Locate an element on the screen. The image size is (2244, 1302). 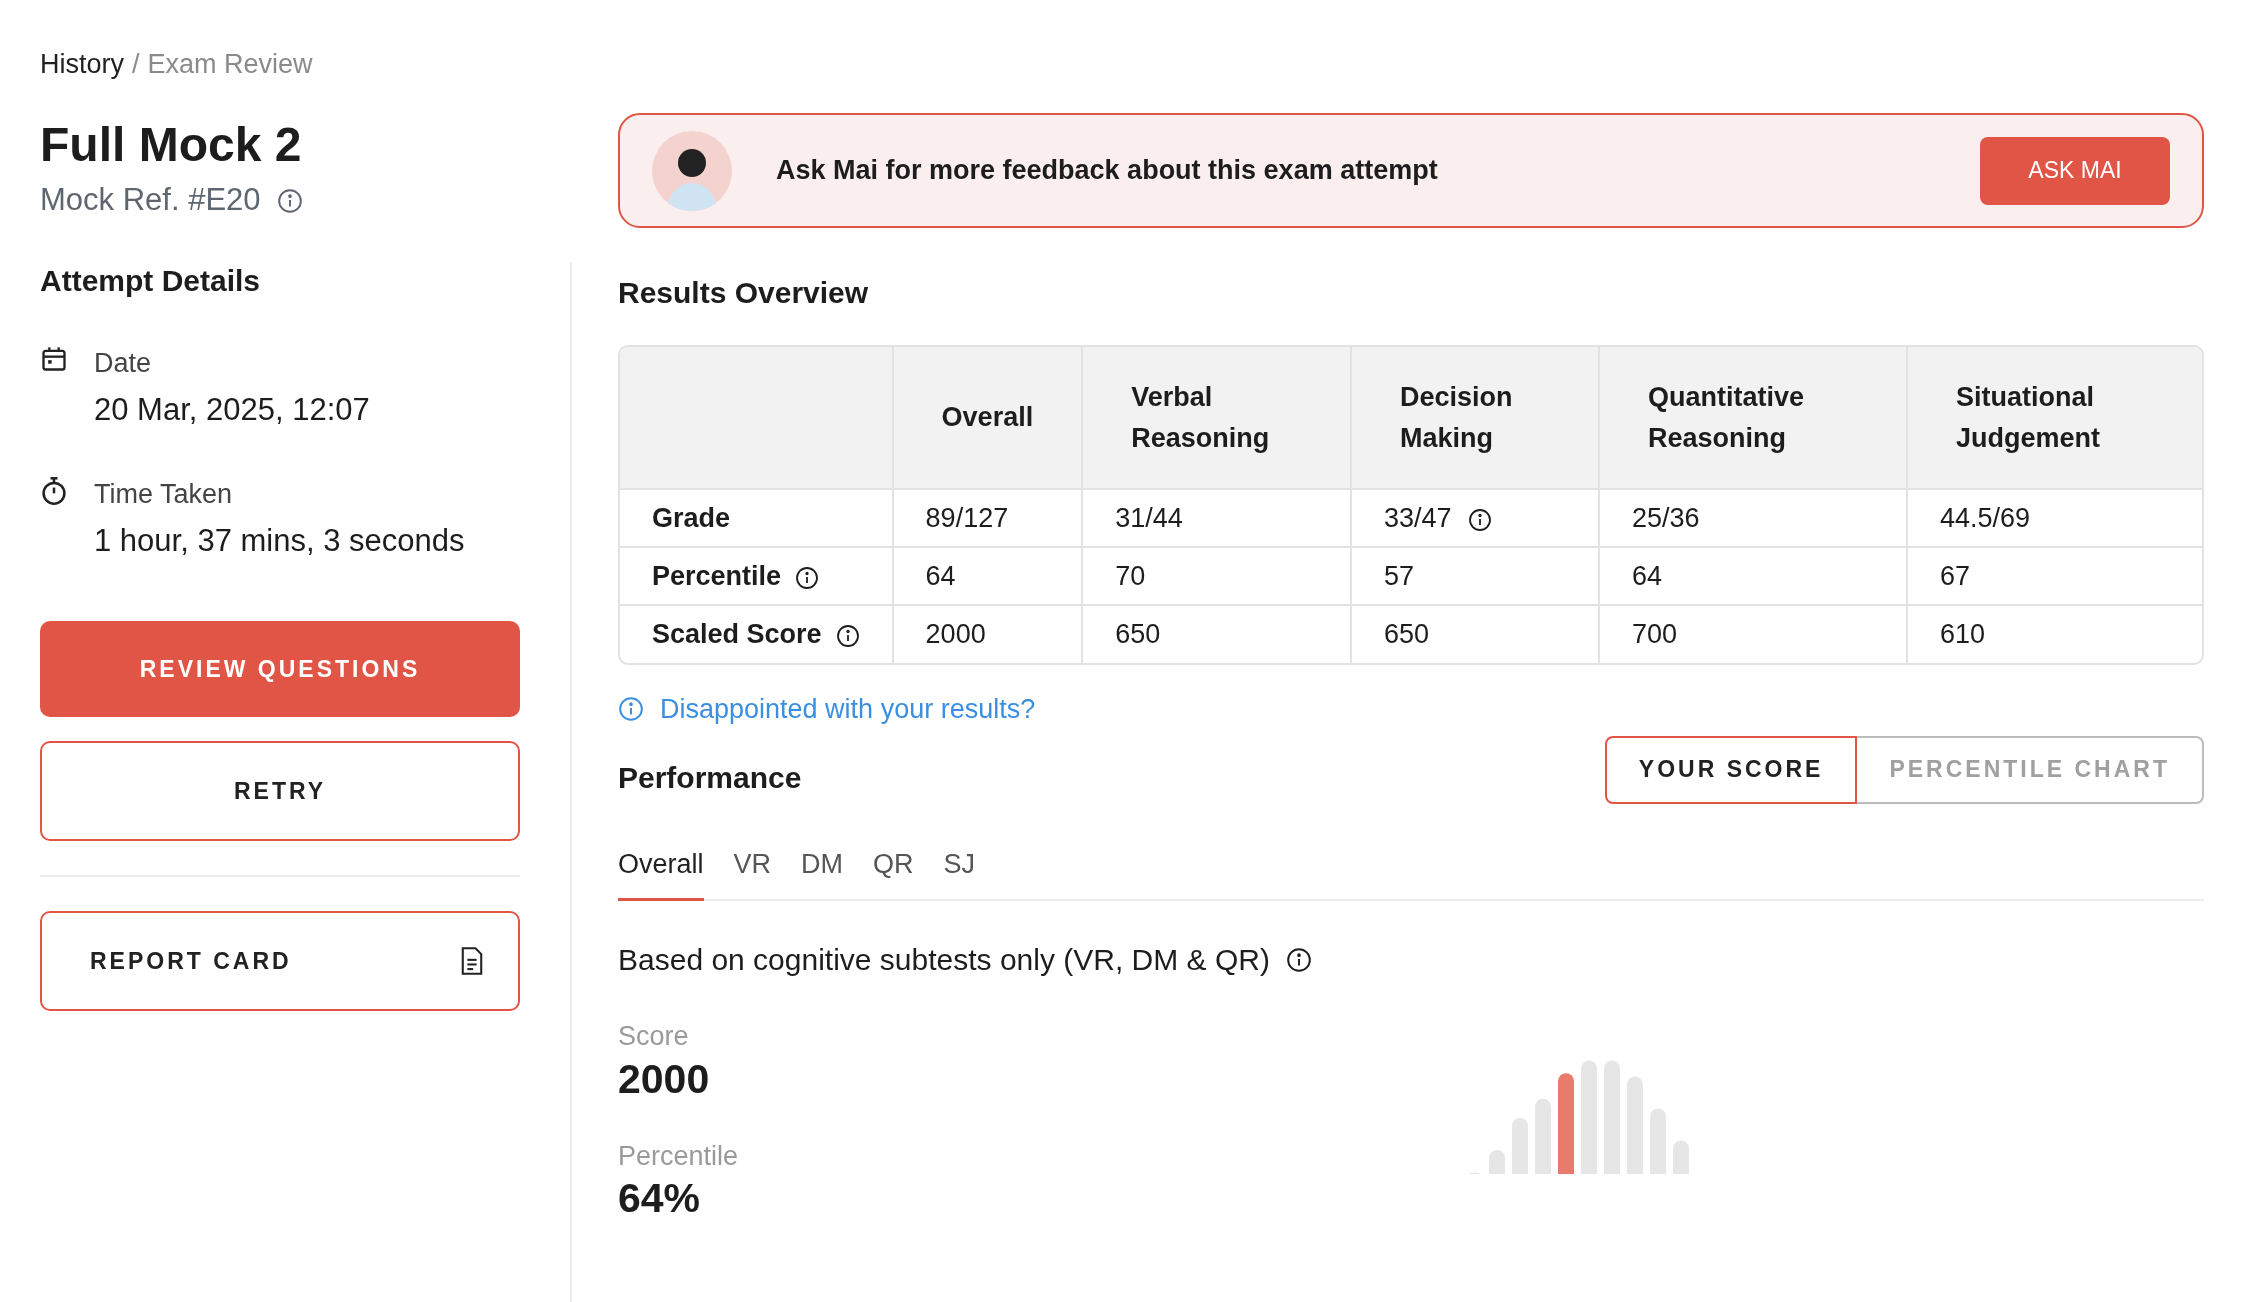
stat-value: 2000 is located at coordinates (664, 1079).